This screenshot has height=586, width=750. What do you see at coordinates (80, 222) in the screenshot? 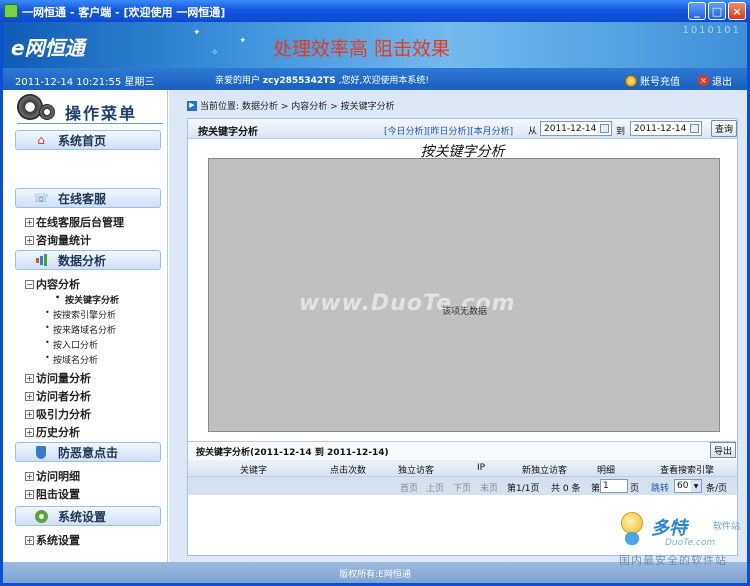
I see `sidebar-item-label: 在线客服后台管理` at bounding box center [80, 222].